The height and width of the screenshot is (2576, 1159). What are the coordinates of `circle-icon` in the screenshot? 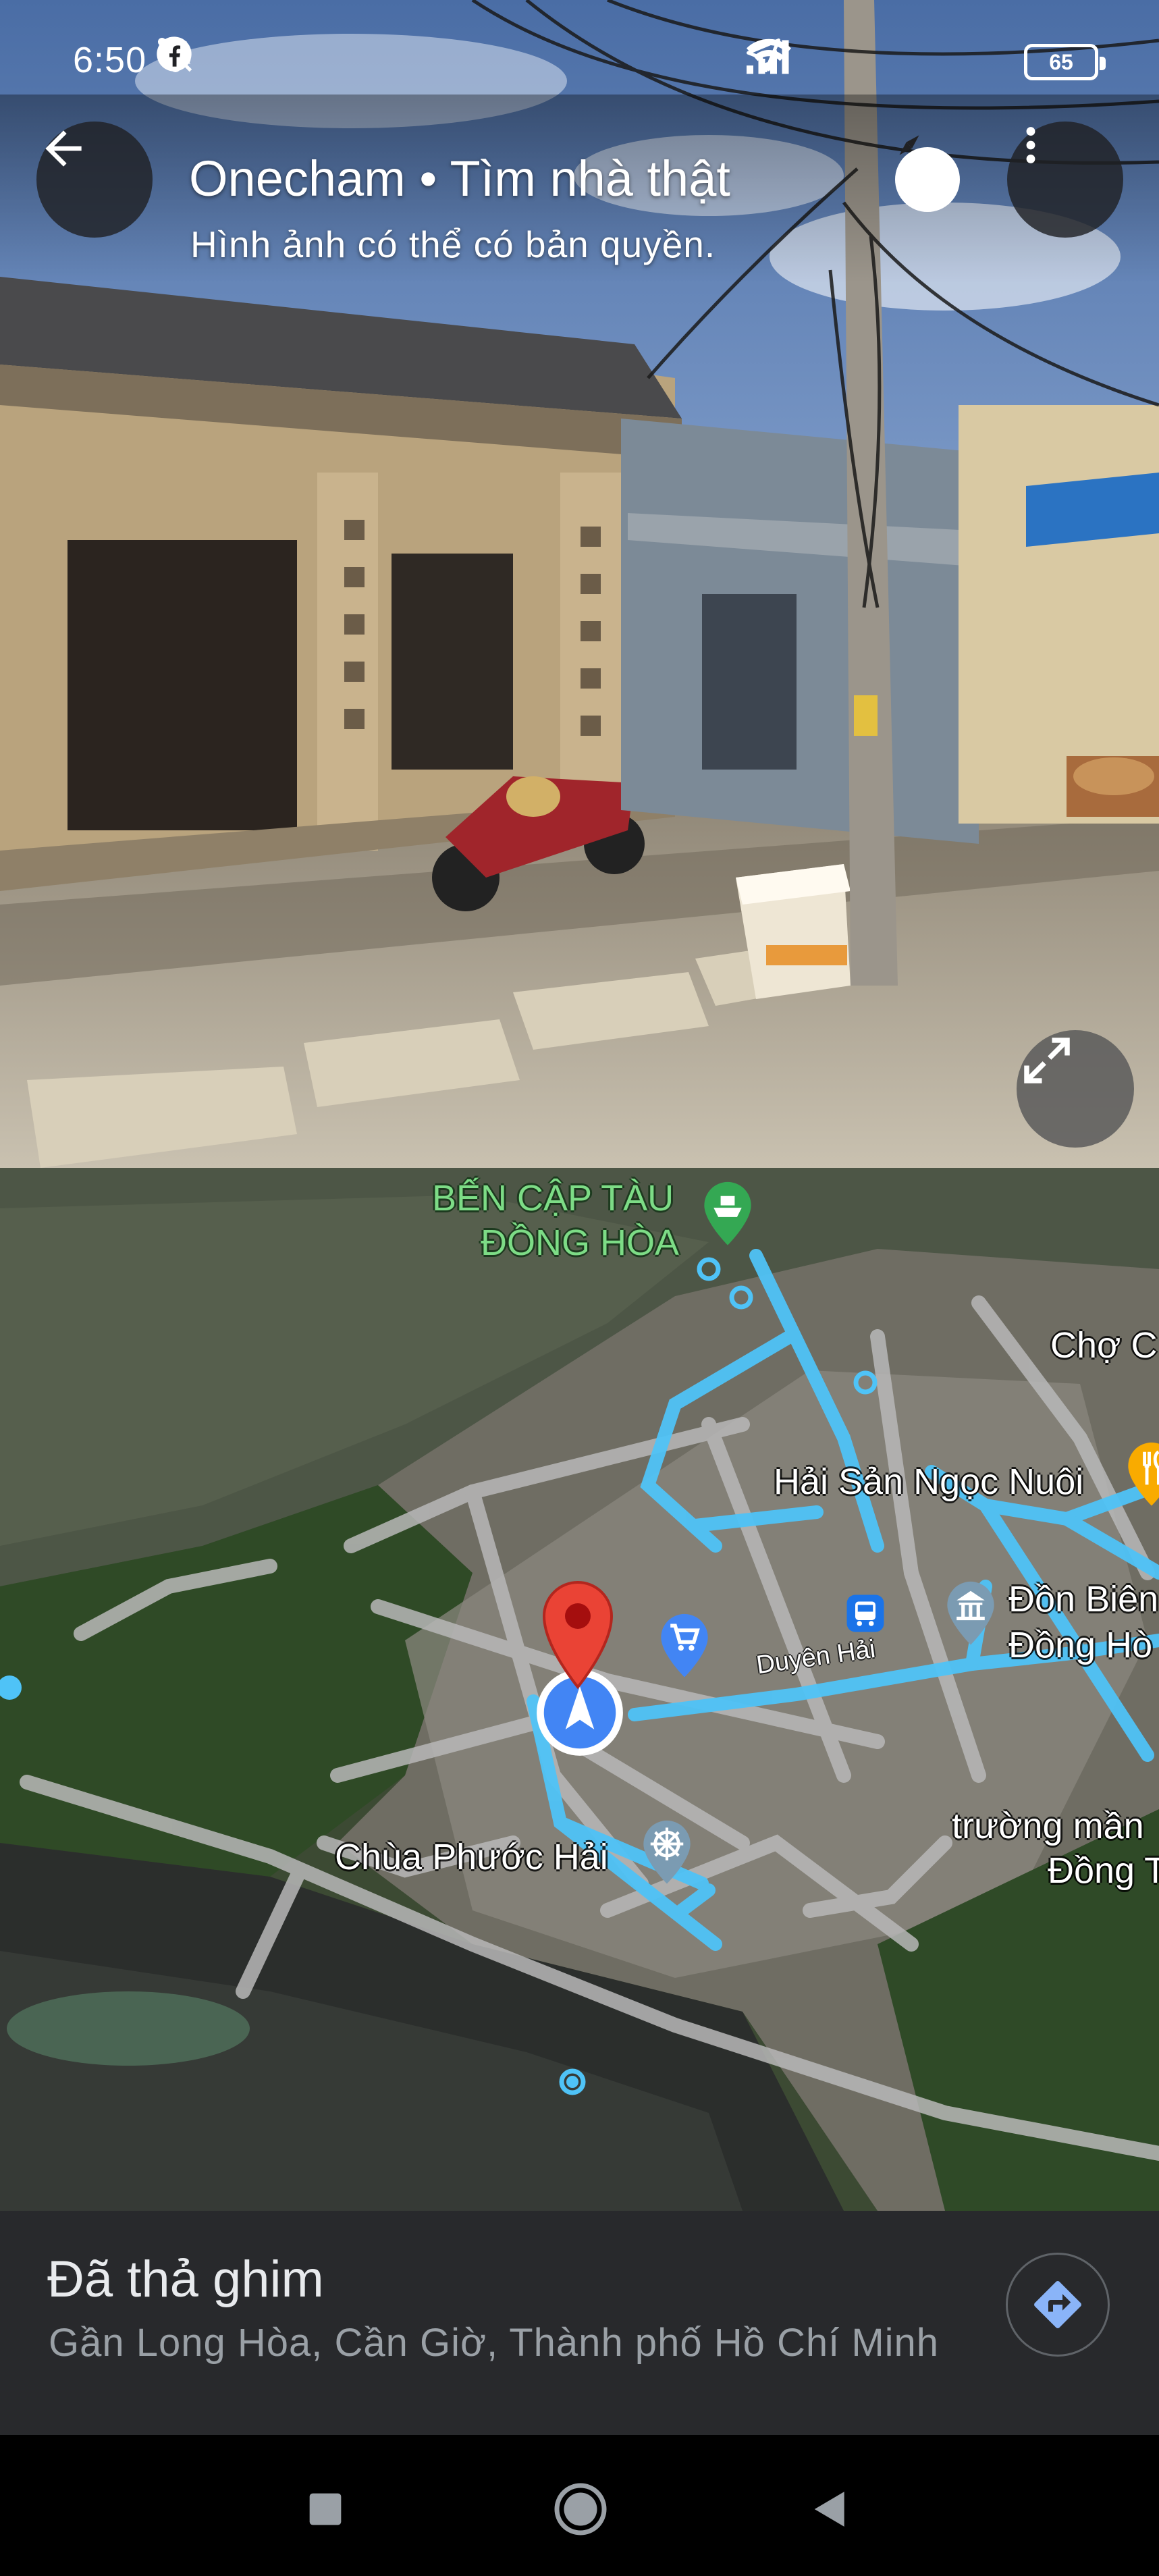 It's located at (580, 2509).